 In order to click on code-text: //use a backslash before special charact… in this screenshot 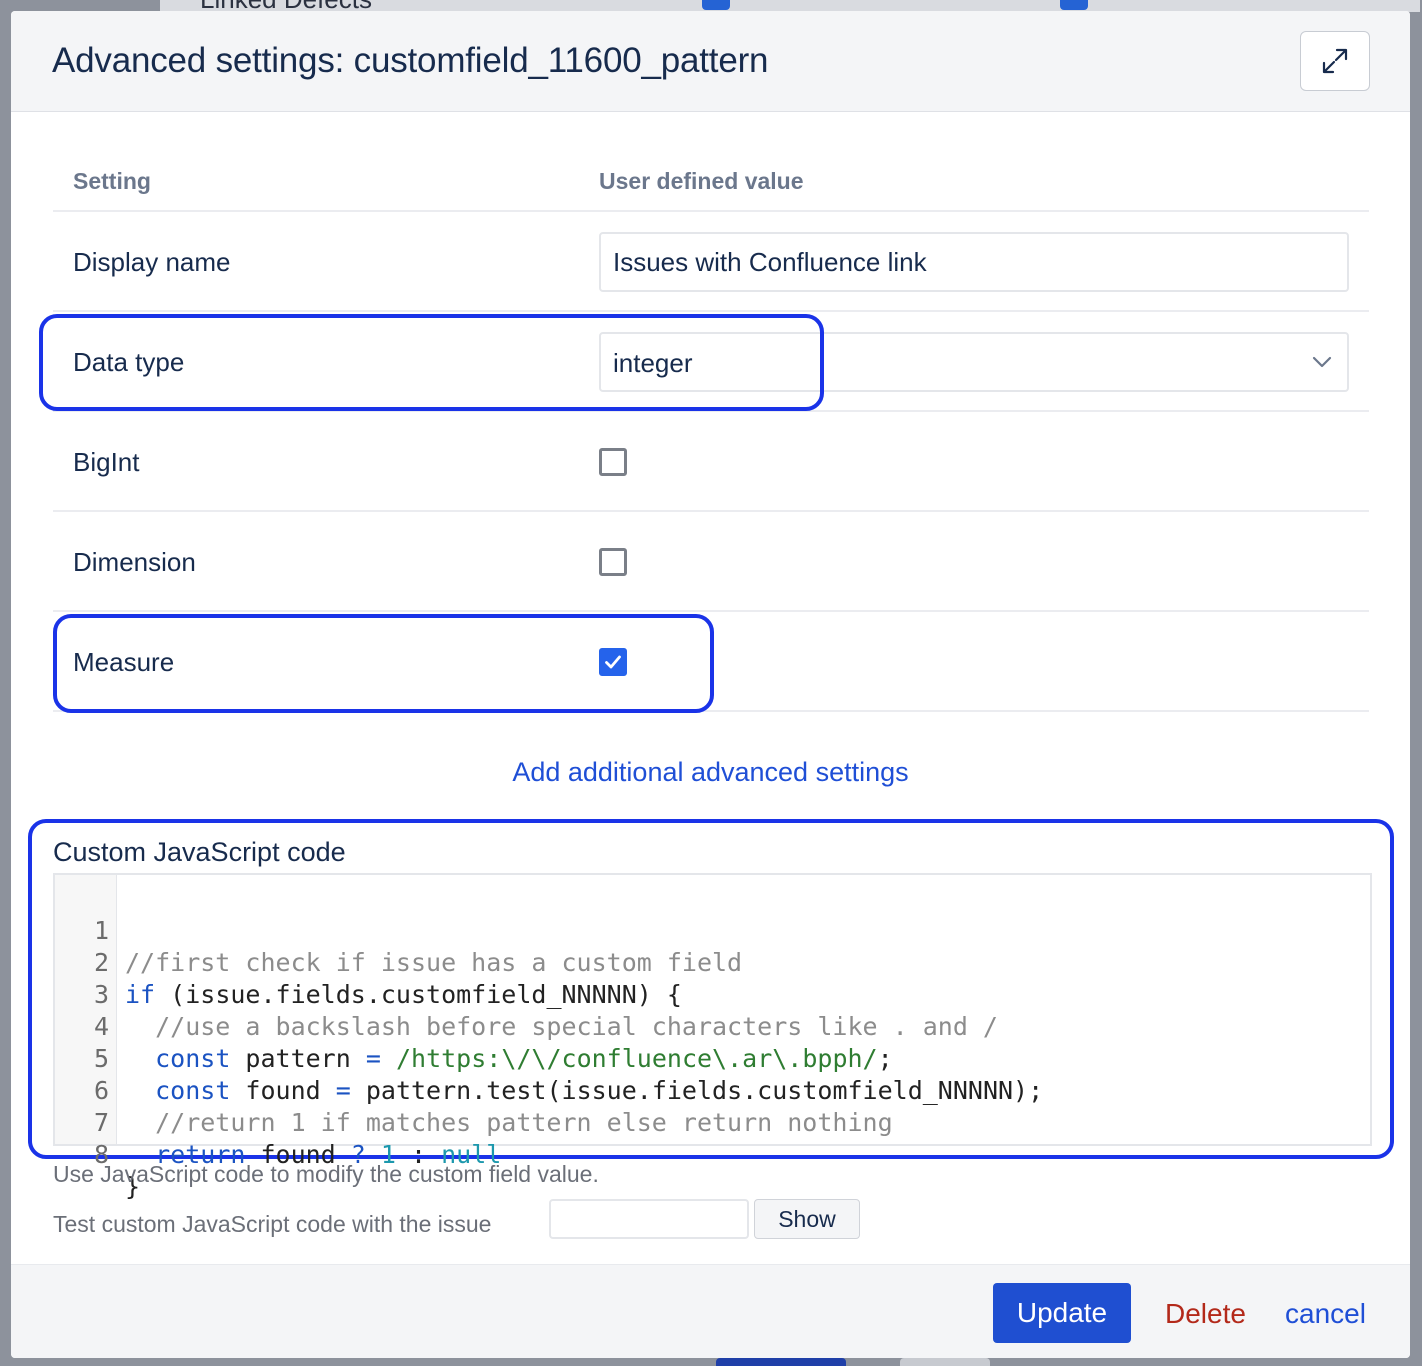, I will do `click(561, 1026)`.